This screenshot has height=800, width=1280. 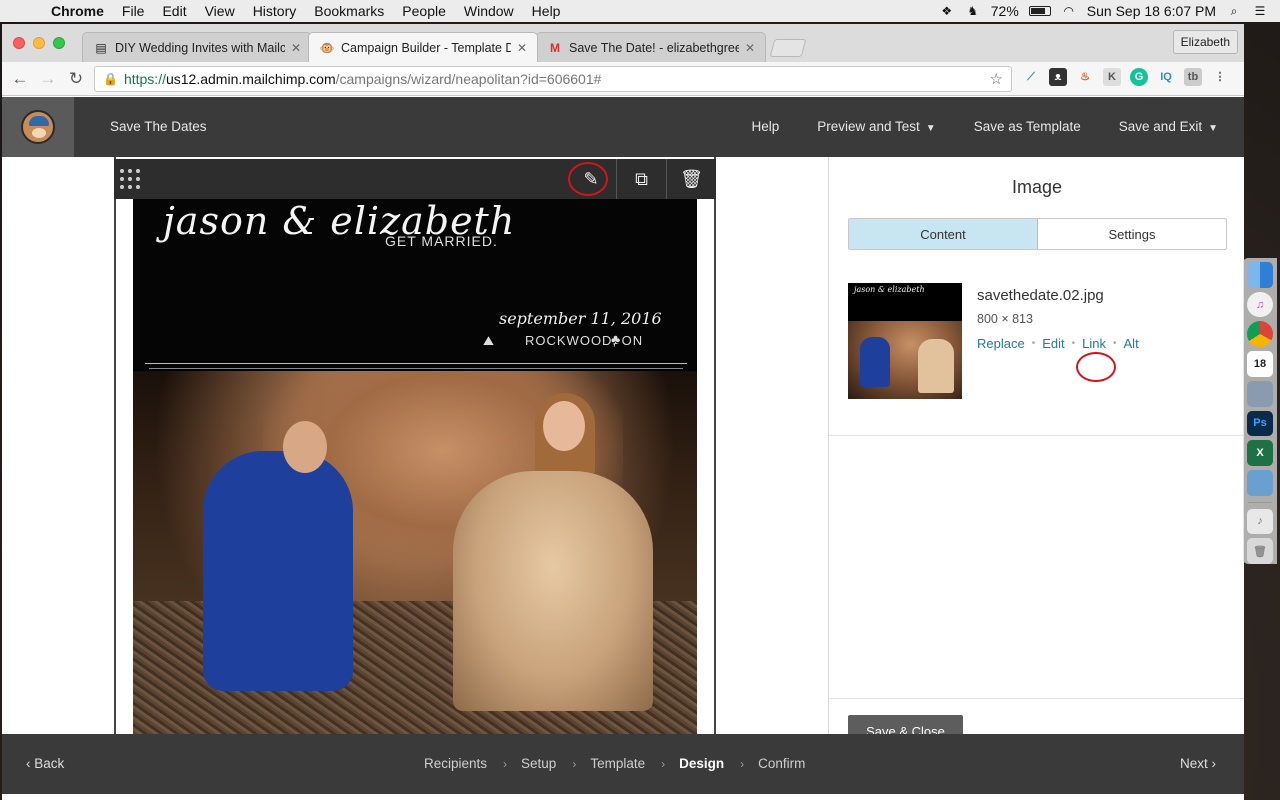 I want to click on dropbox-icon: ❖, so click(x=947, y=11).